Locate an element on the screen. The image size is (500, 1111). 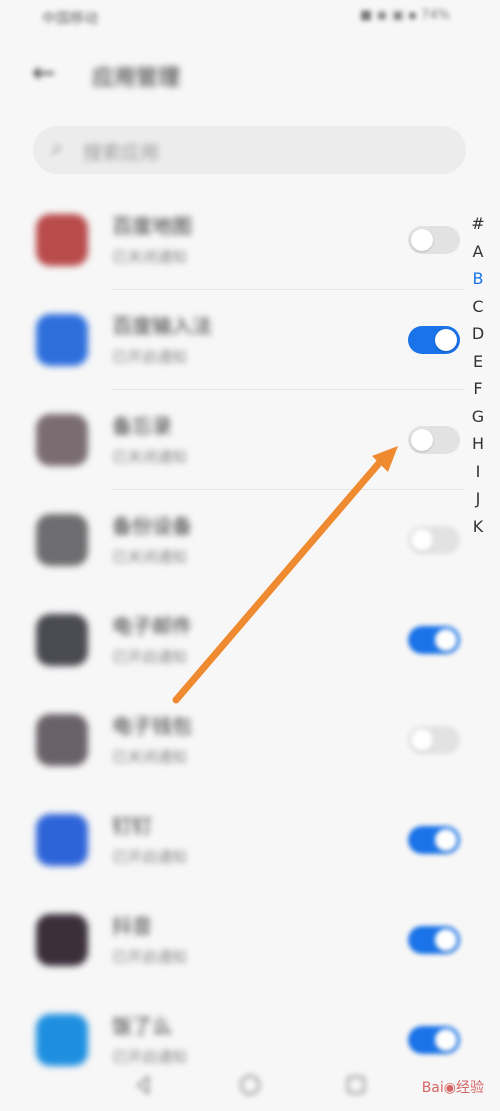
app-name: 备份设备 is located at coordinates (152, 526).